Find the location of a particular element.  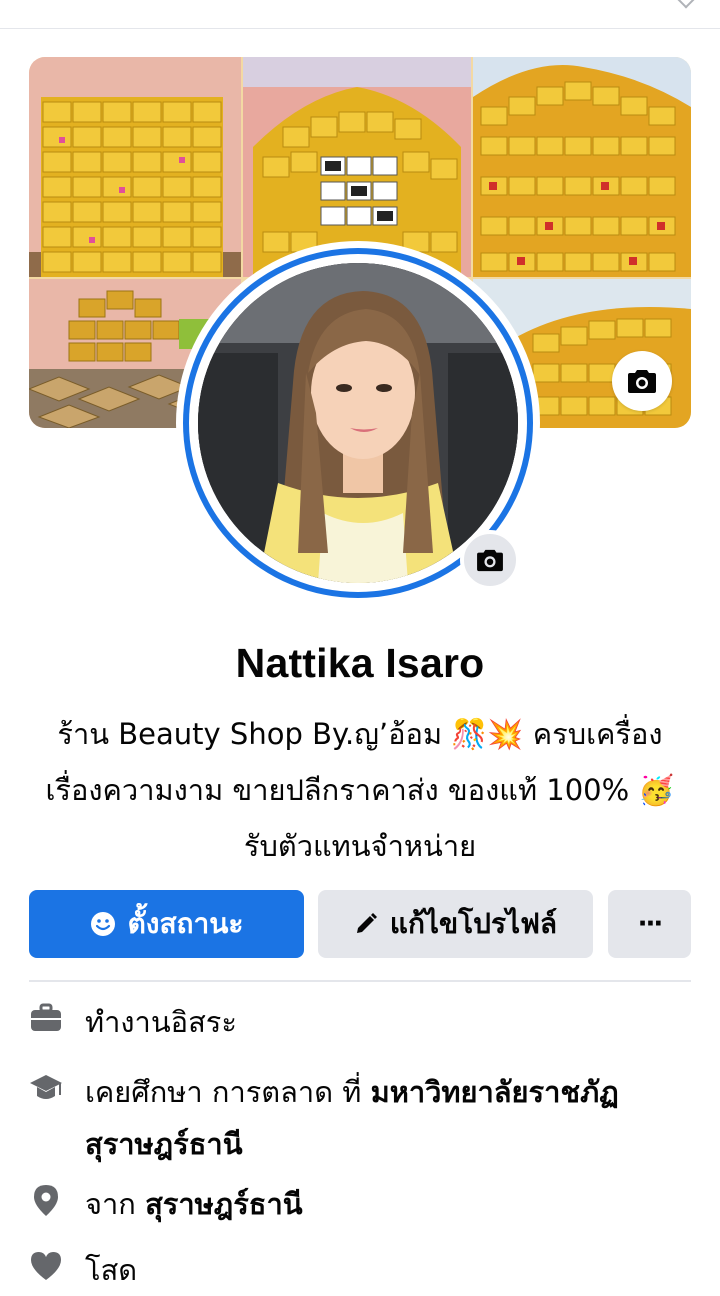

more-icon: ··· is located at coordinates (650, 924).